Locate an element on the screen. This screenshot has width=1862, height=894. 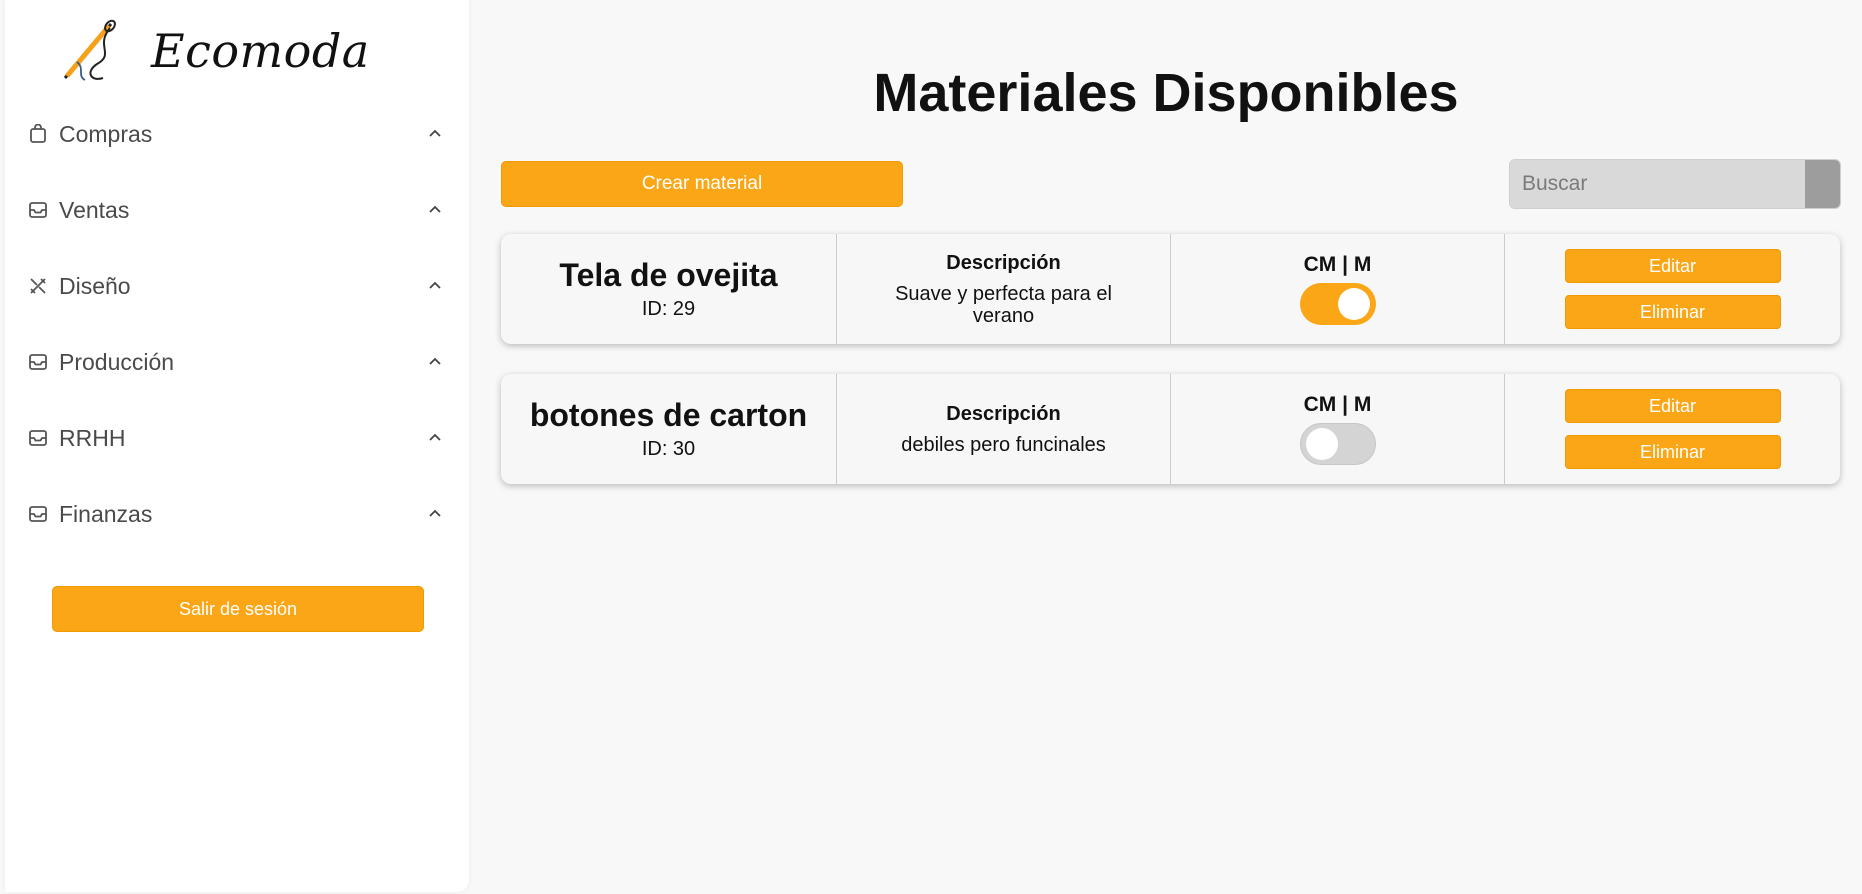
brand: Ecomoda is located at coordinates (212, 51).